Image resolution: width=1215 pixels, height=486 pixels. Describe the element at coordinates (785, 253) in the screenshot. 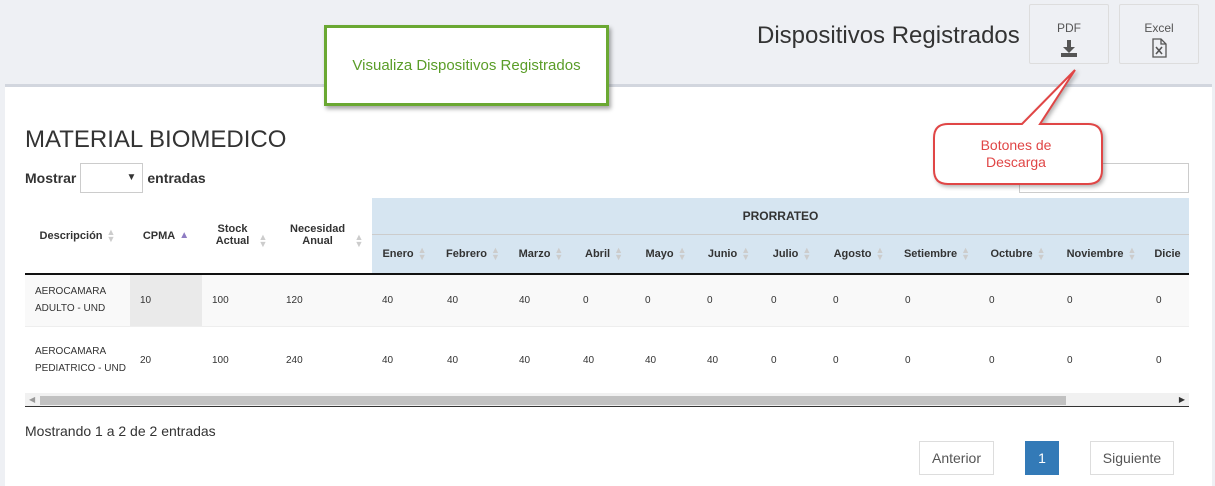

I see `th-month-label: Julio` at that location.